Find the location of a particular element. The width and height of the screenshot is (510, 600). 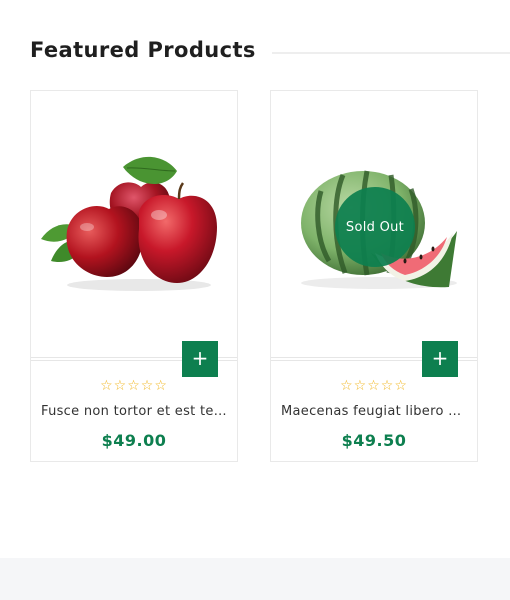

title-divider is located at coordinates (391, 53).